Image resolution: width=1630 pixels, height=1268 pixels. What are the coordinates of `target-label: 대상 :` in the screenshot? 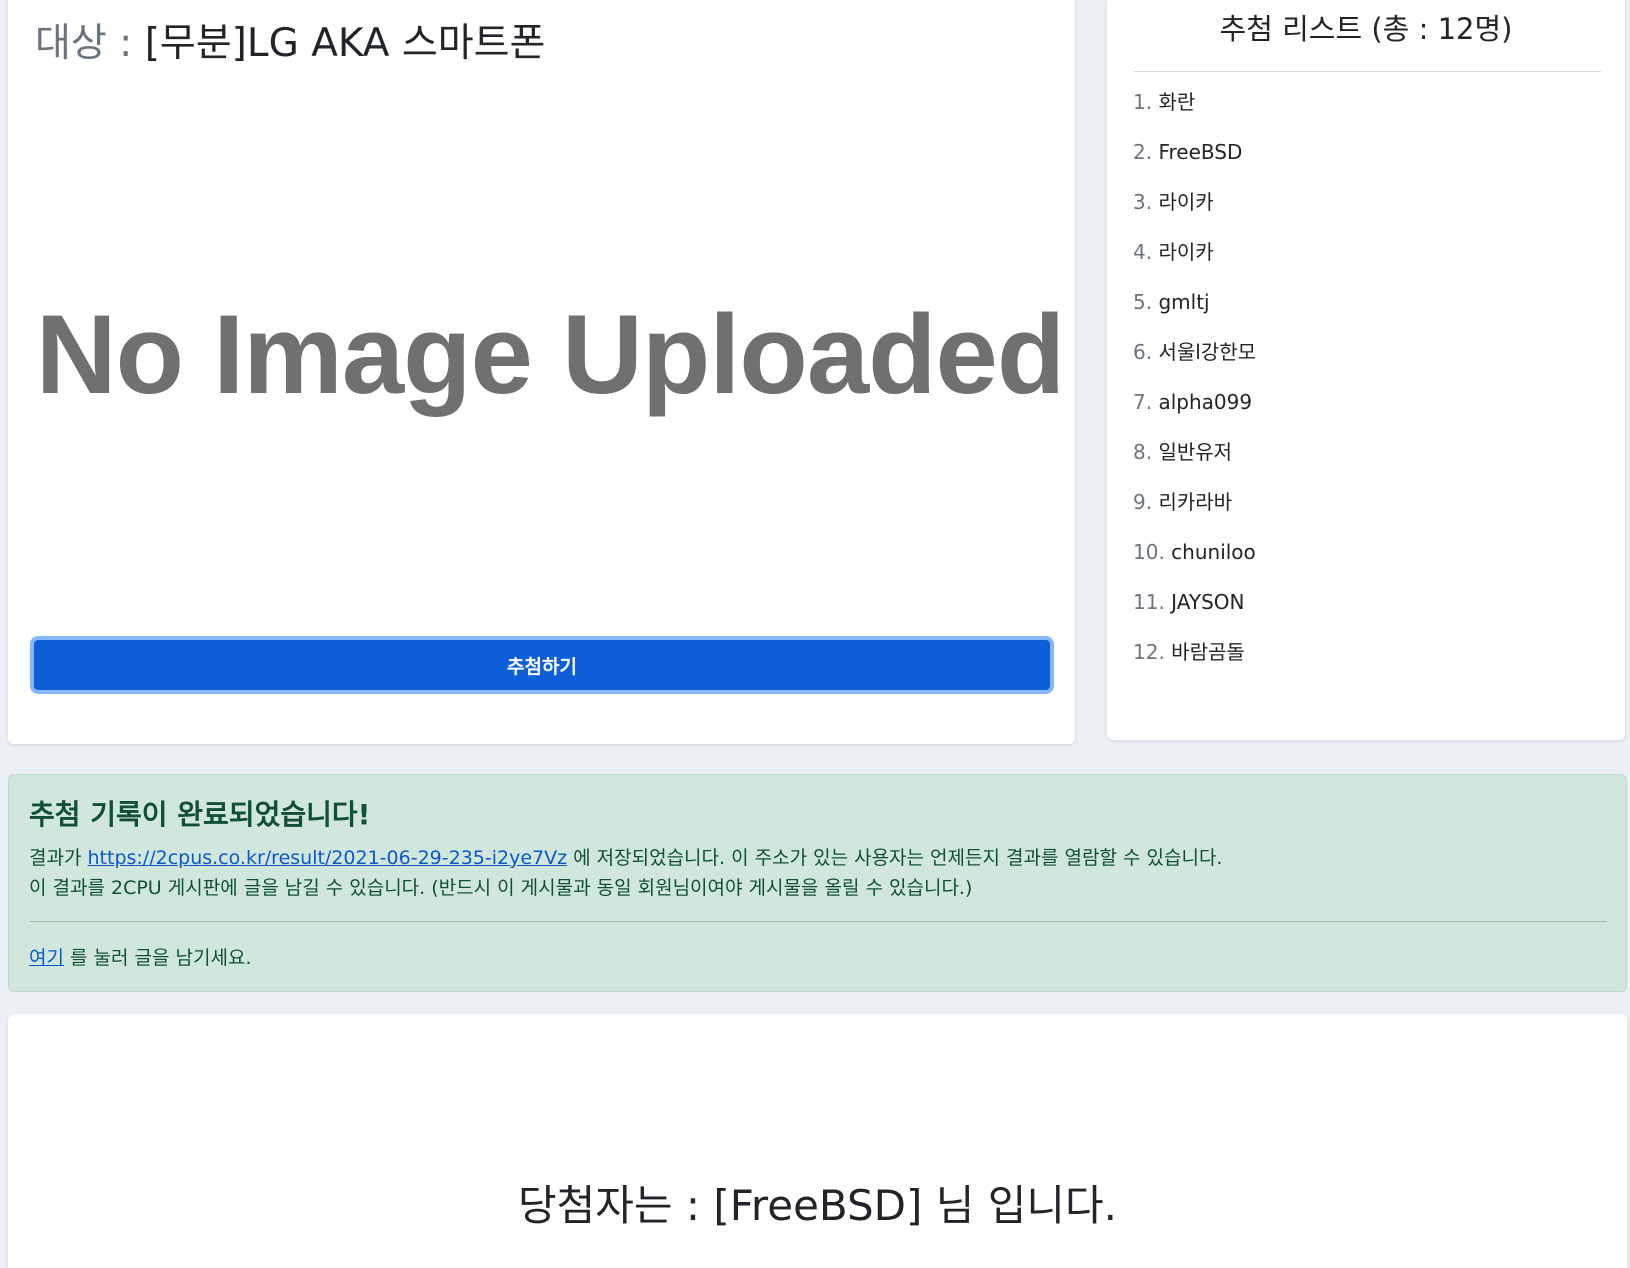 It's located at (84, 43).